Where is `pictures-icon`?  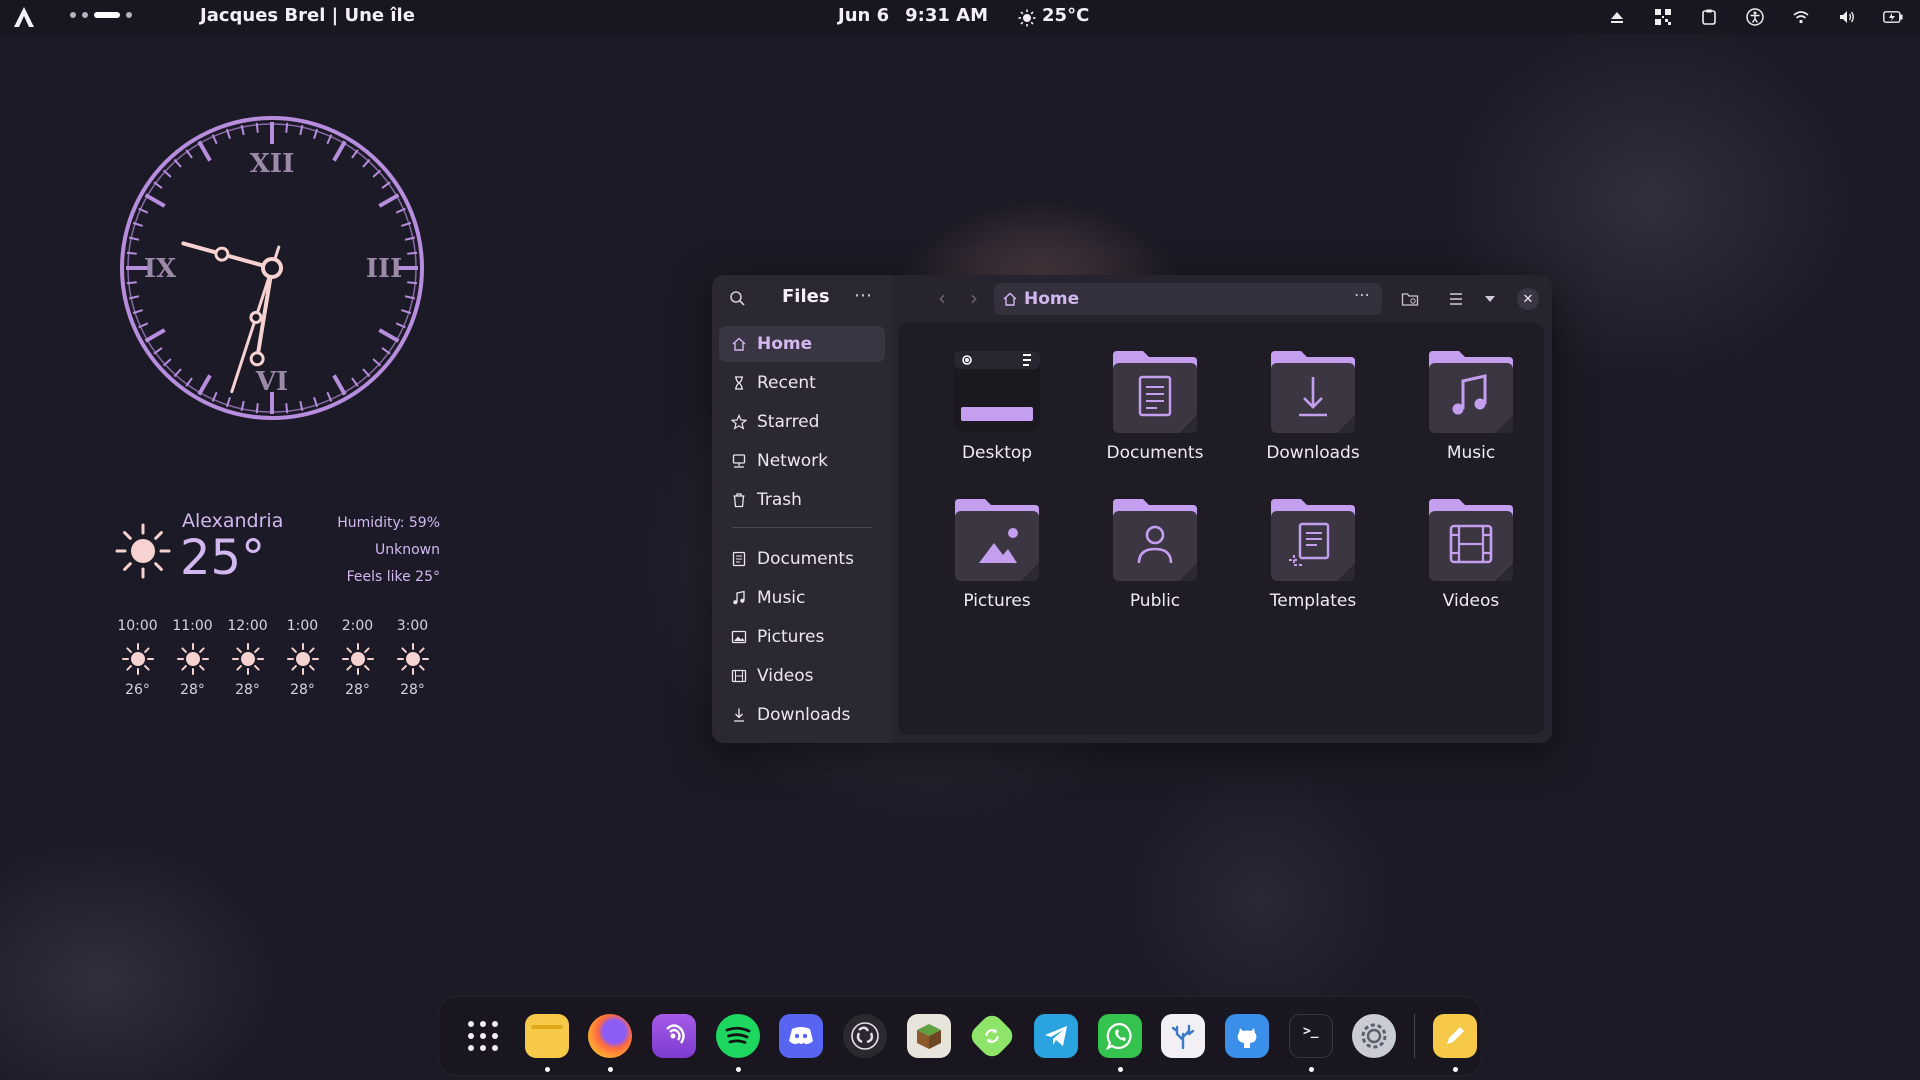 pictures-icon is located at coordinates (739, 637).